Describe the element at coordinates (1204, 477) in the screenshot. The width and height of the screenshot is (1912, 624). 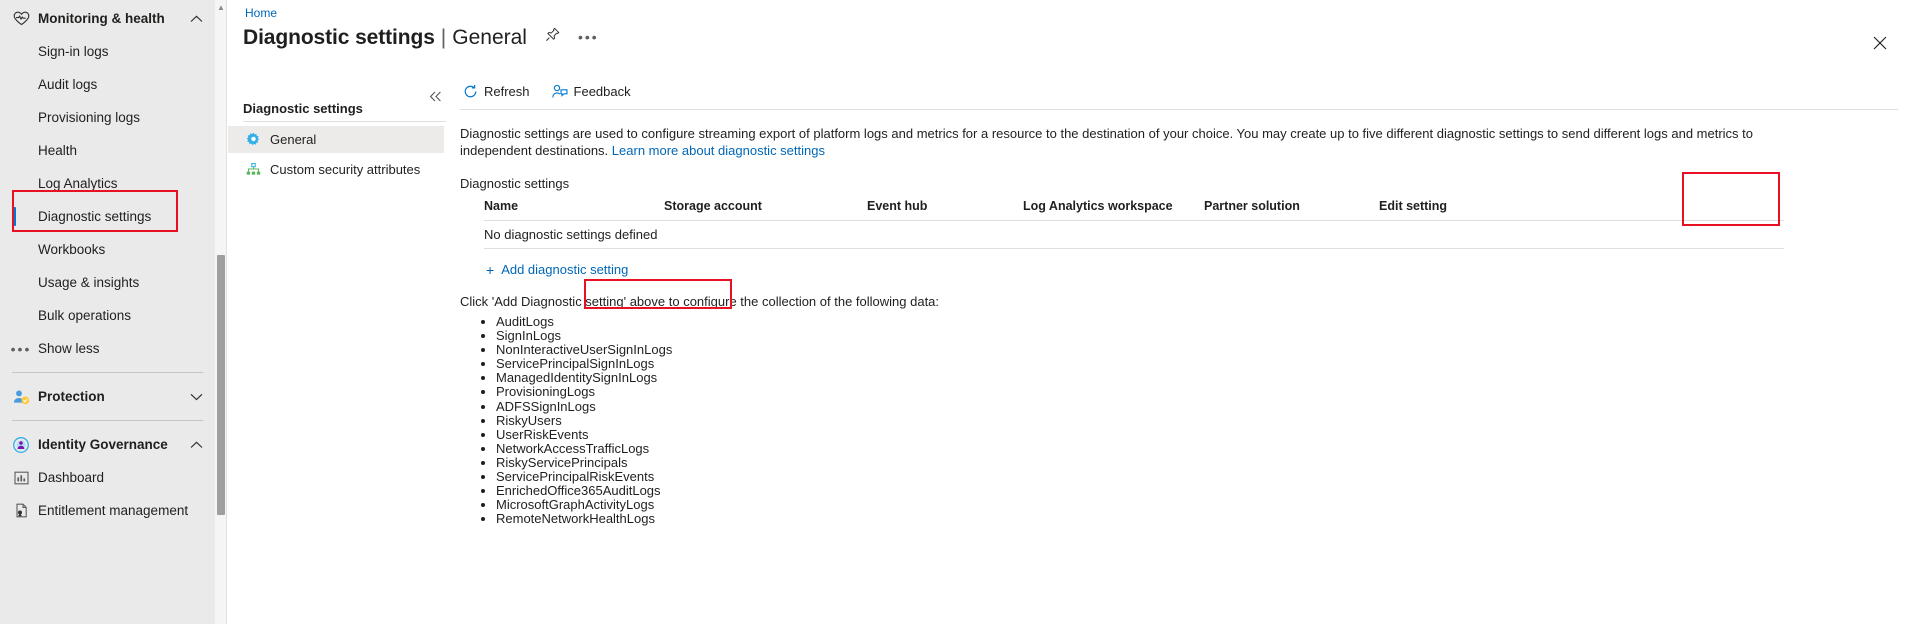
I see `list-item: ServicePrincipalRiskEvents` at that location.